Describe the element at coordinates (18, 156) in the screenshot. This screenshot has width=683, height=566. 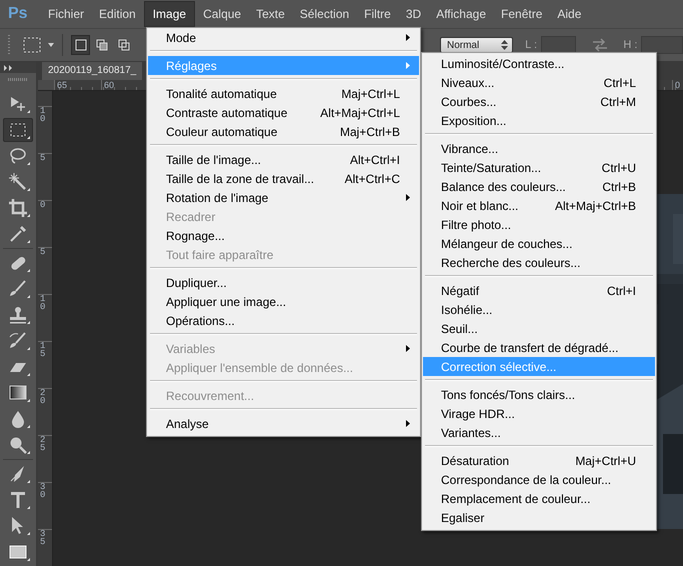
I see `lasso-icon` at that location.